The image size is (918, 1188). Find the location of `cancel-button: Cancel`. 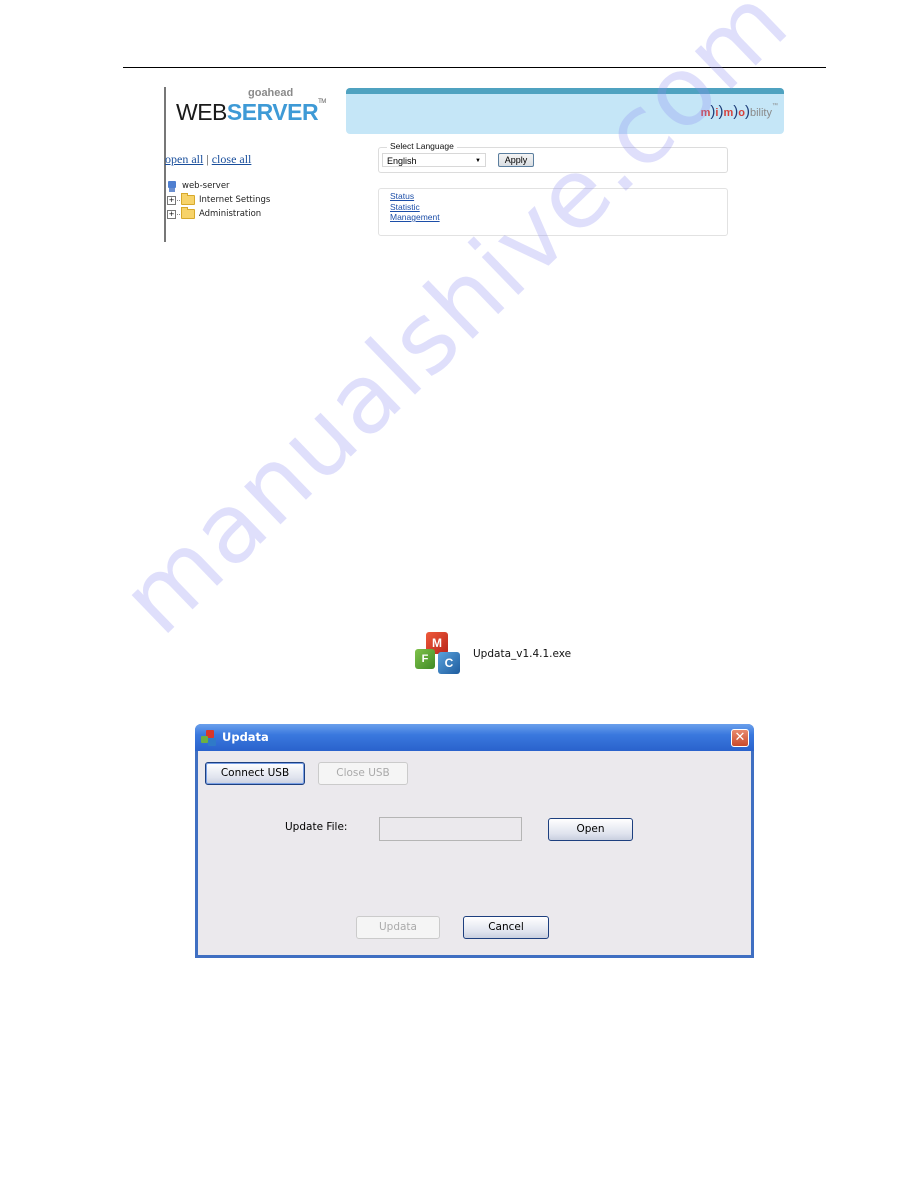

cancel-button: Cancel is located at coordinates (506, 927).